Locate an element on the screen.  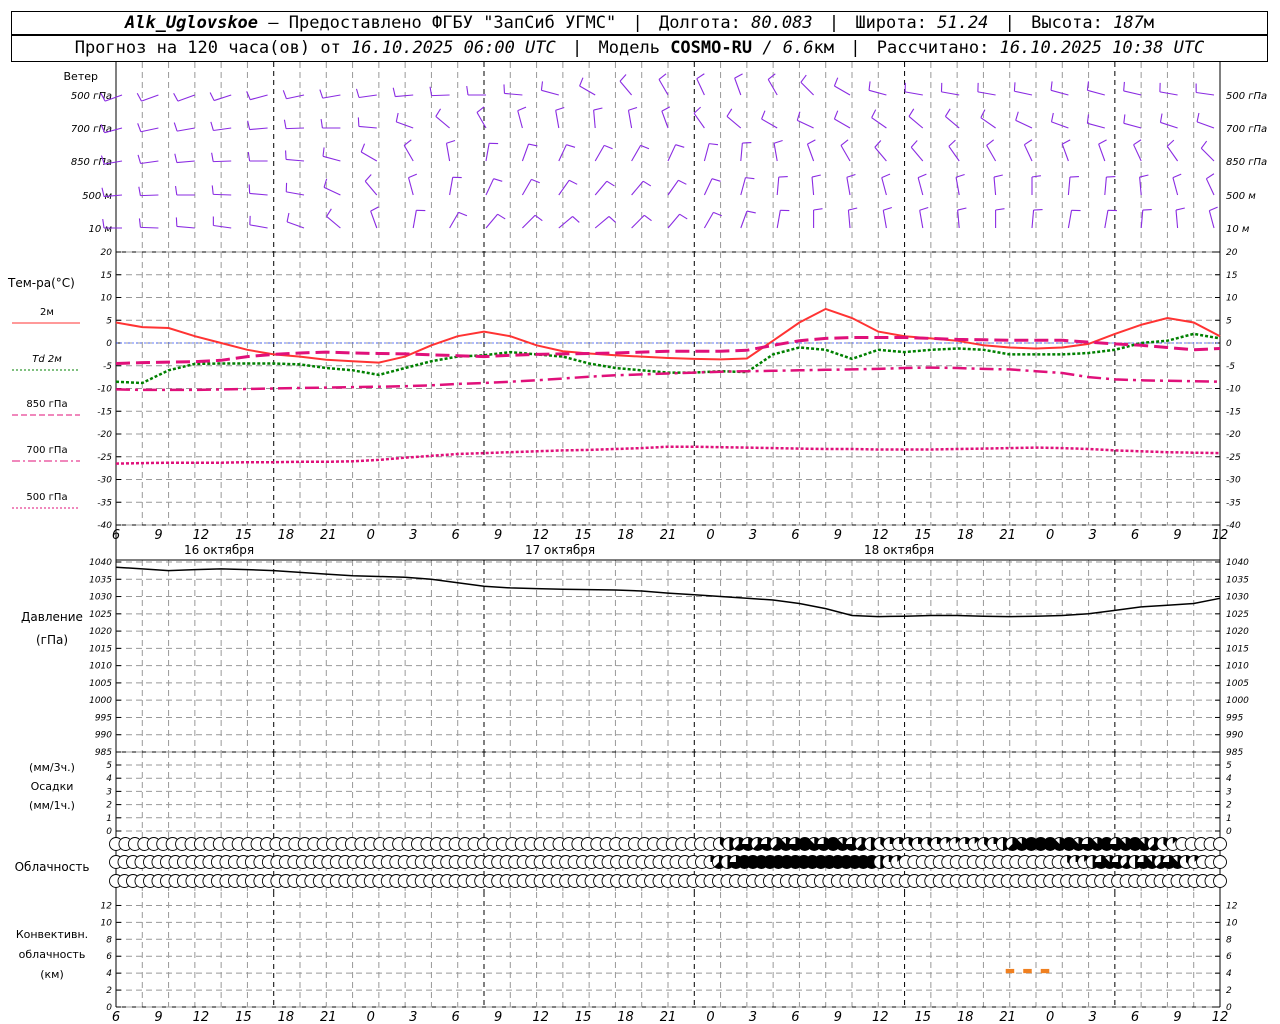
temp-tick-label: -15 is located at coordinates (1233, 412).